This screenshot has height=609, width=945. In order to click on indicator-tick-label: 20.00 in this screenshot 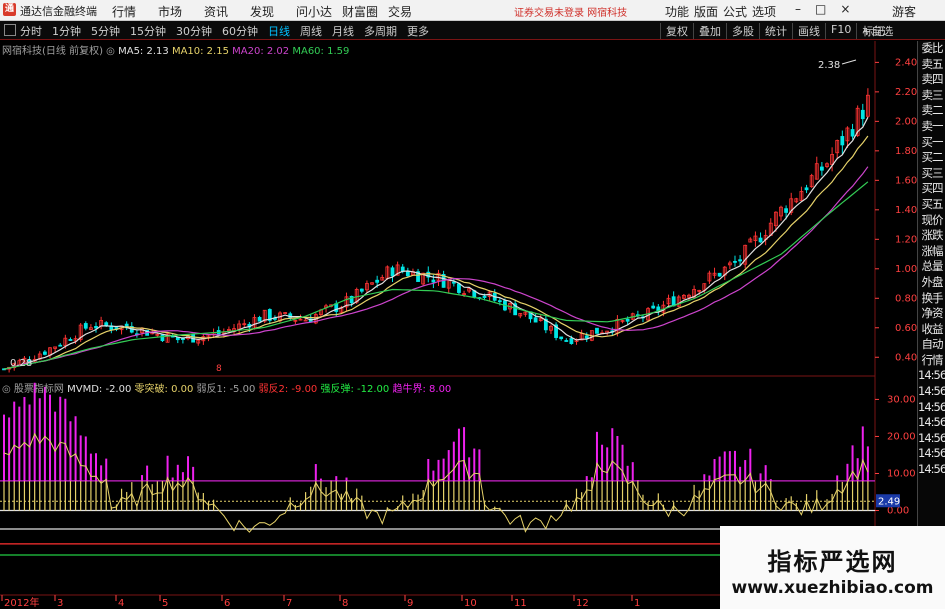, I will do `click(901, 436)`.